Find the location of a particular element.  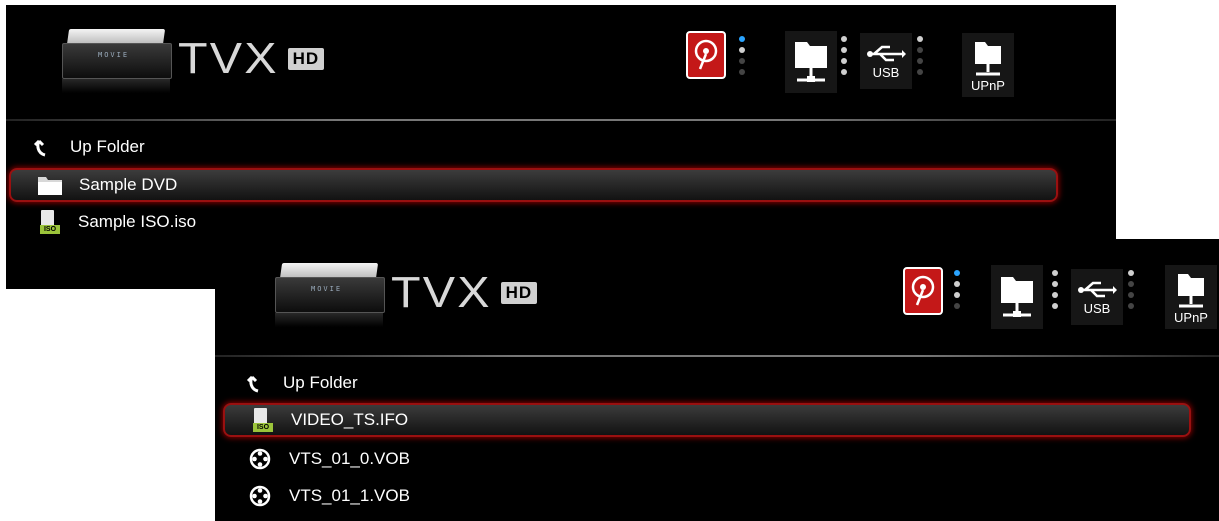

list-item-label: Sample ISO.iso is located at coordinates (137, 221).